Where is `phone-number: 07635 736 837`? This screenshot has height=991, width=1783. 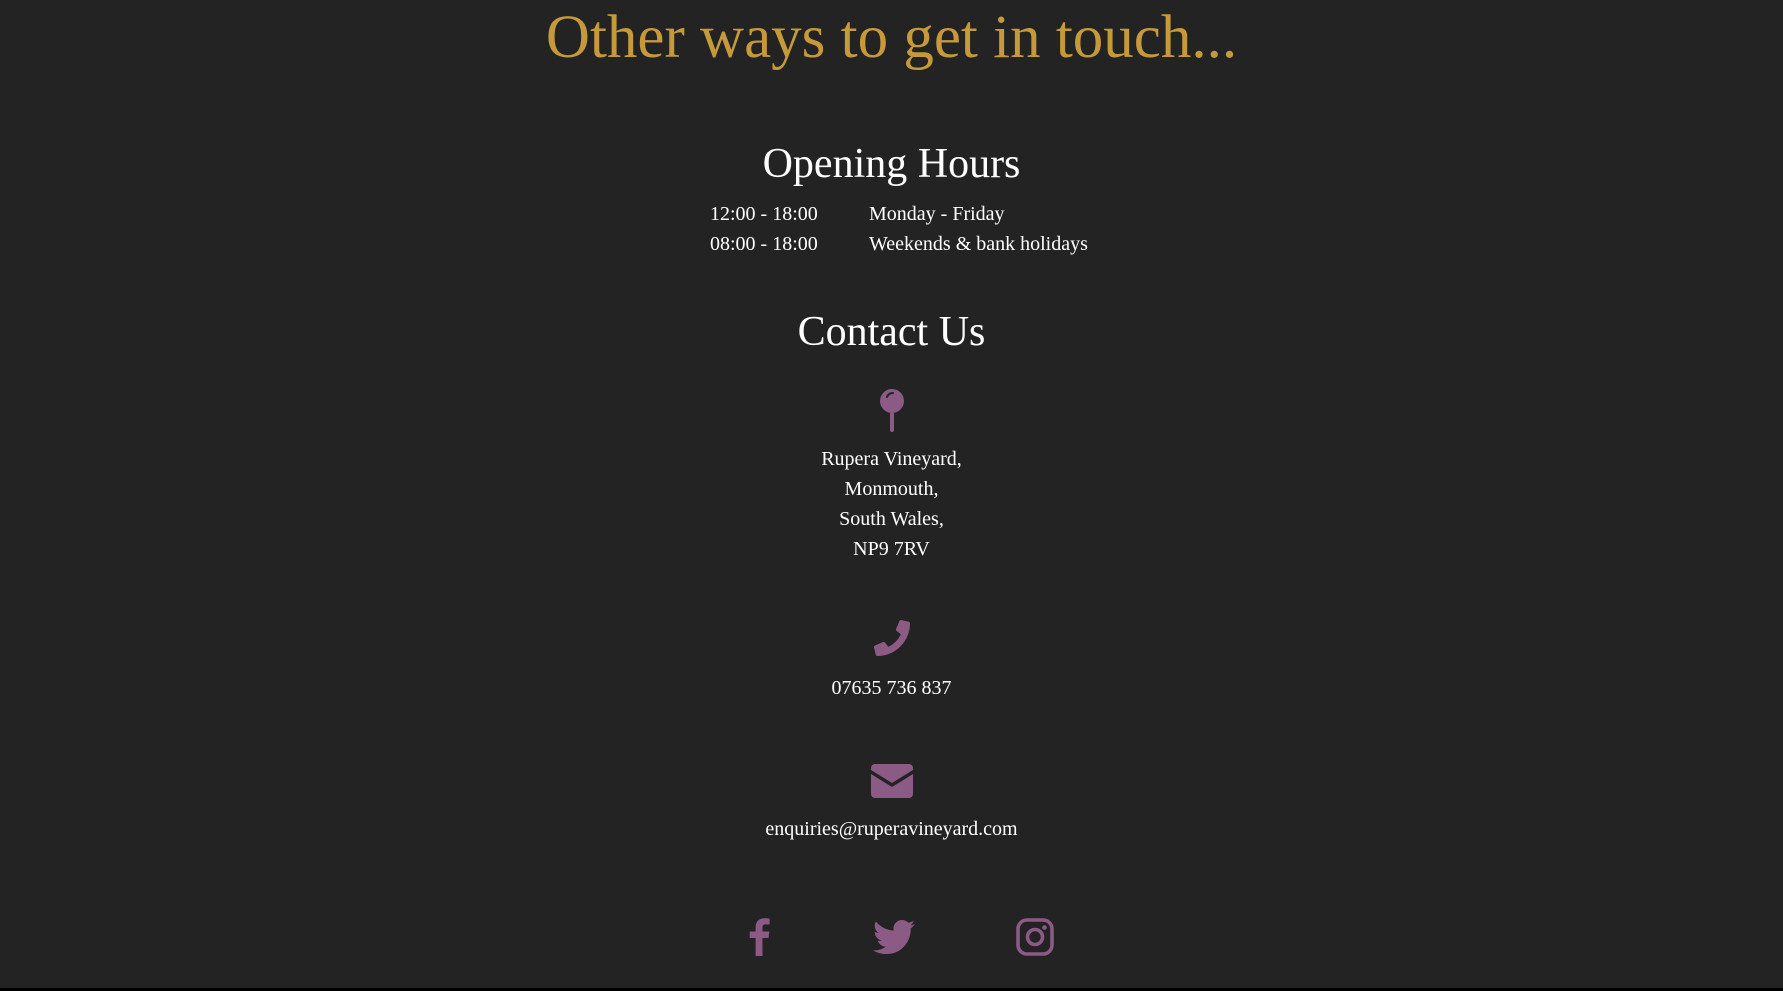
phone-number: 07635 736 837 is located at coordinates (891, 688).